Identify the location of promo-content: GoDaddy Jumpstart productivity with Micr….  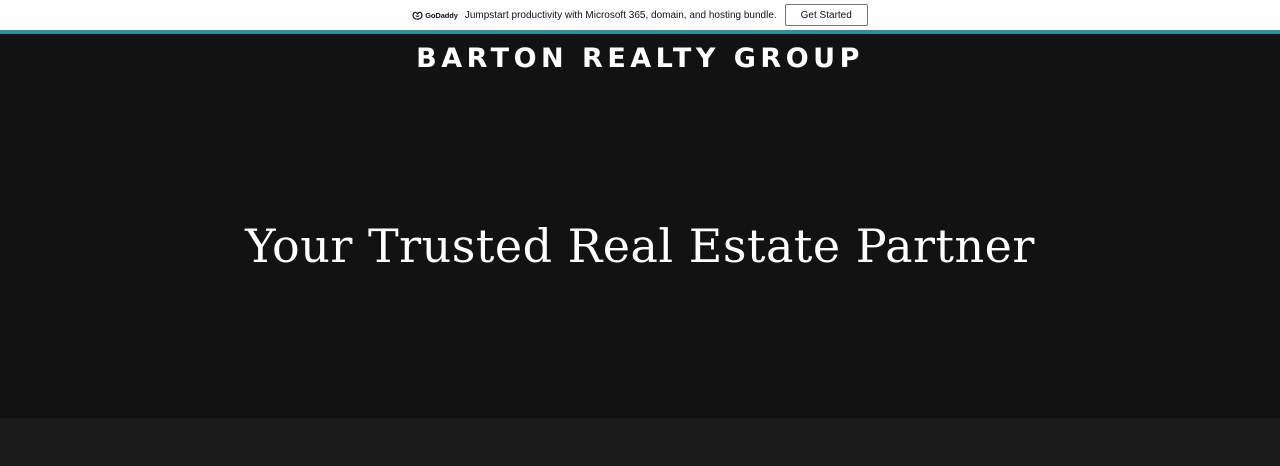
(640, 15).